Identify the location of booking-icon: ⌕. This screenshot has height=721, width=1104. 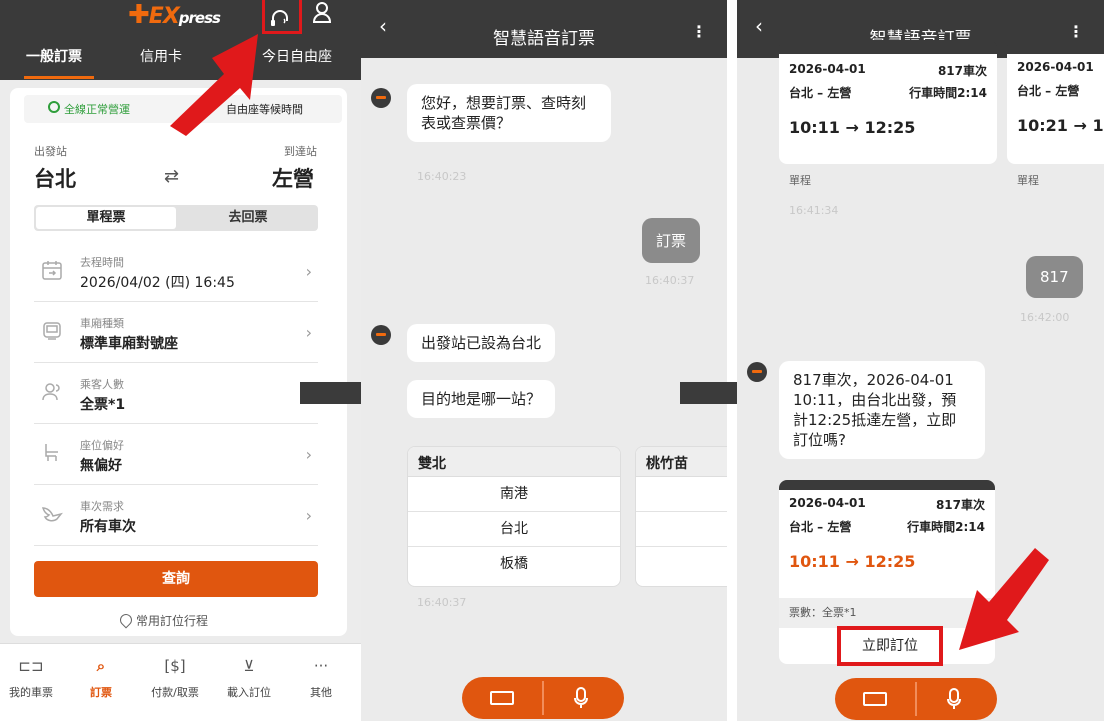
(101, 666).